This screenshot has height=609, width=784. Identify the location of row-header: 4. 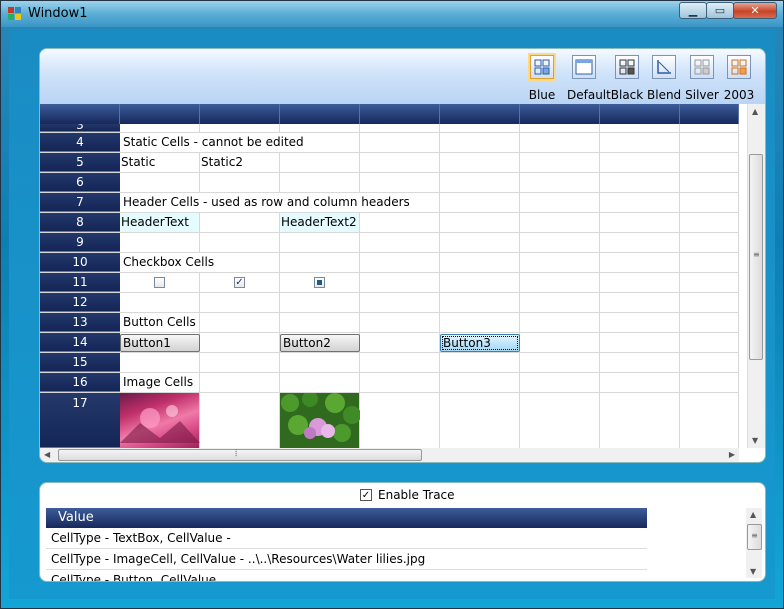
(80, 142).